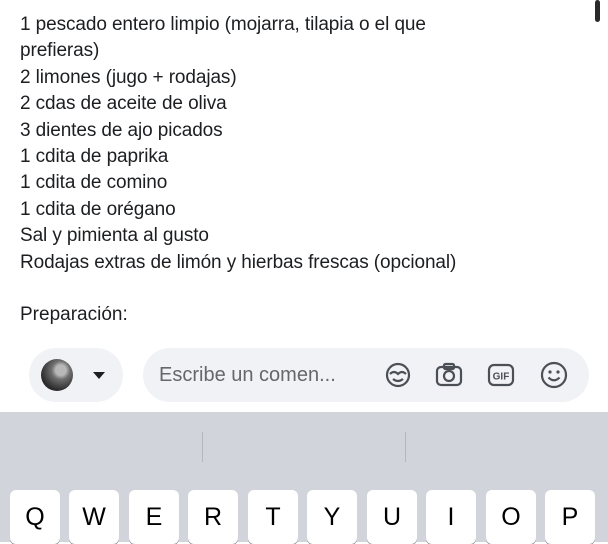 The image size is (608, 544). What do you see at coordinates (99, 375) in the screenshot?
I see `chevron-down-icon` at bounding box center [99, 375].